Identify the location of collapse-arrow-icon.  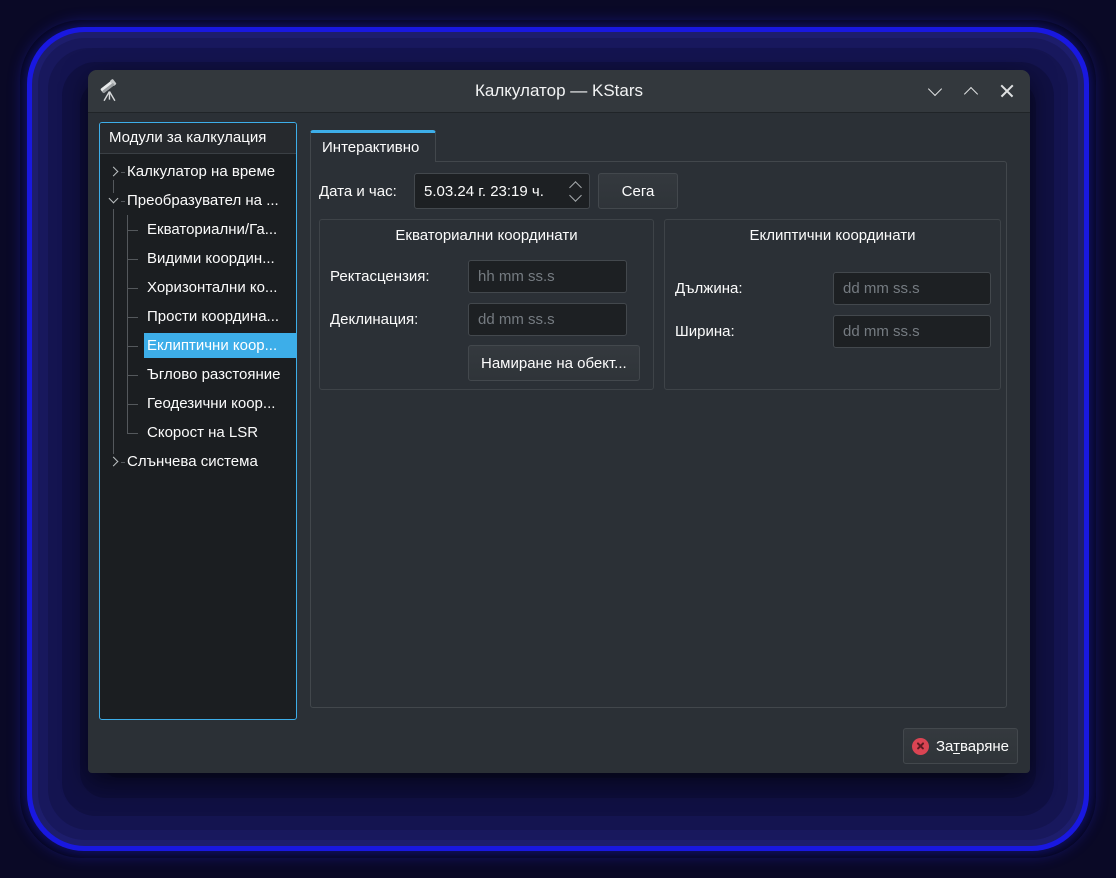
(115, 200).